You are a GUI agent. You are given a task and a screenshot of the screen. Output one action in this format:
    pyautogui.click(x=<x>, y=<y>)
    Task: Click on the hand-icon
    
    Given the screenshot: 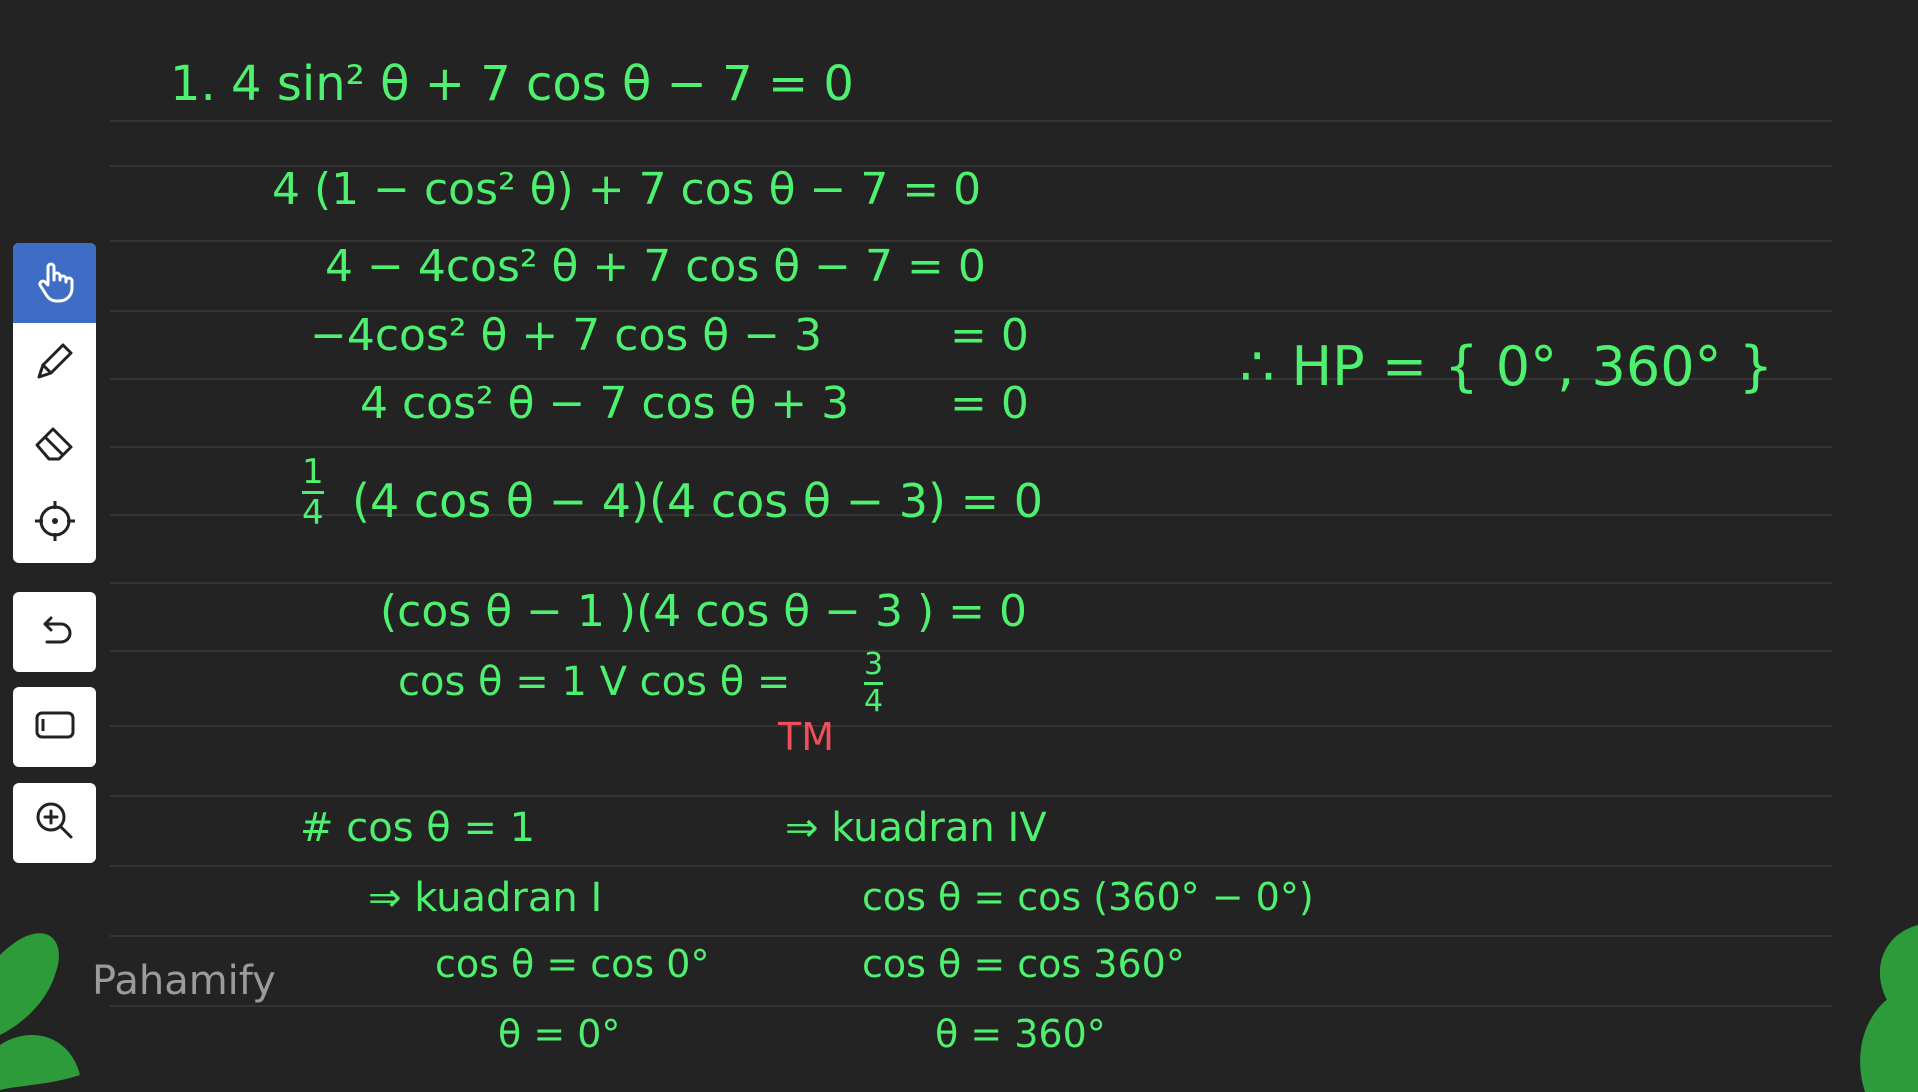 What is the action you would take?
    pyautogui.click(x=55, y=283)
    